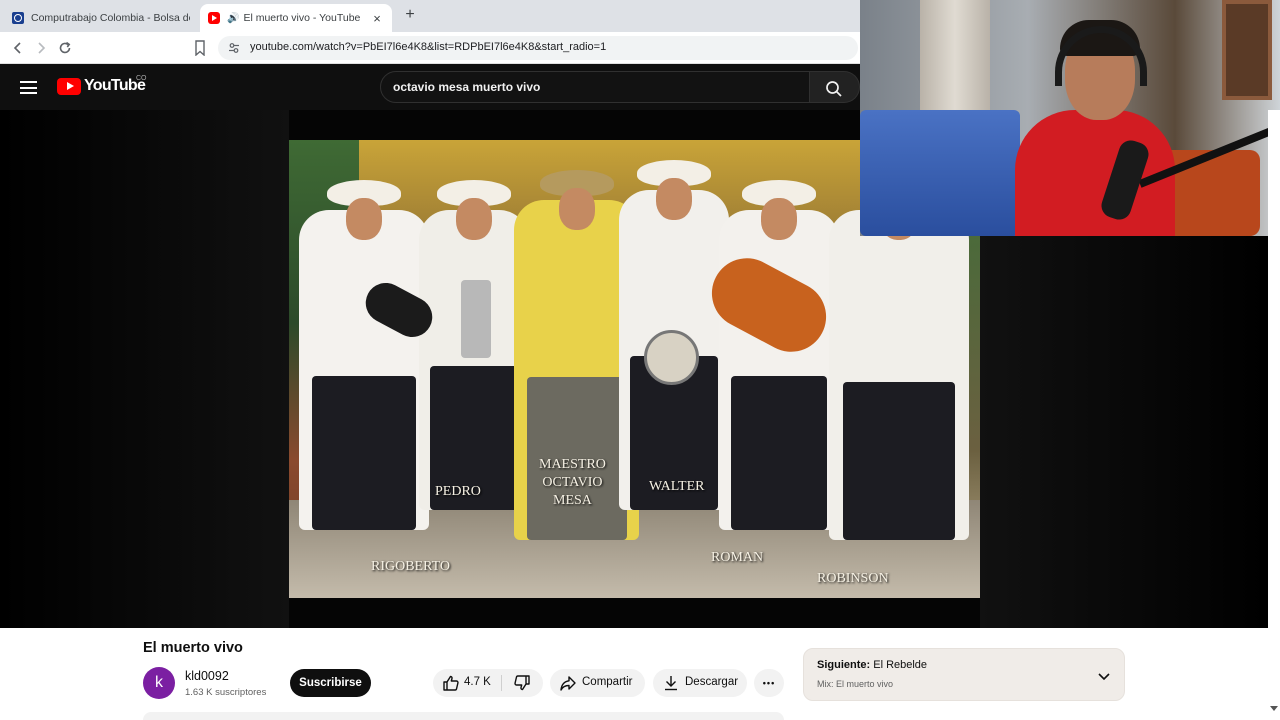 This screenshot has height=720, width=1280. Describe the element at coordinates (193, 648) in the screenshot. I see `video-title: El muerto vivo` at that location.